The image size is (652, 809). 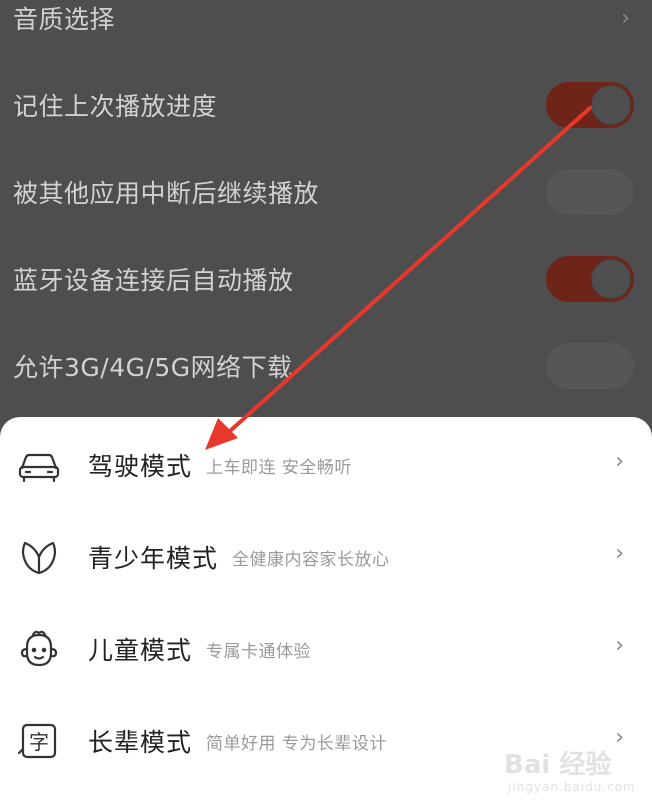 What do you see at coordinates (326, 366) in the screenshot?
I see `setting-row-mobile-download: 允许3G/4G/5G网络下载` at bounding box center [326, 366].